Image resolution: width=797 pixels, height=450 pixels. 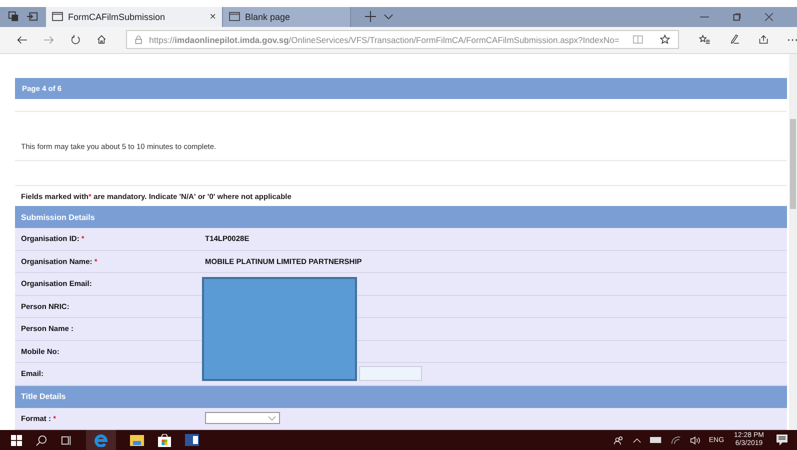 What do you see at coordinates (636, 440) in the screenshot?
I see `chevron-up-icon` at bounding box center [636, 440].